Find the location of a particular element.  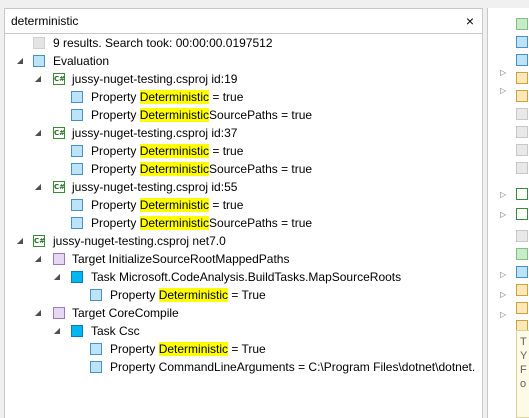

search-box: × is located at coordinates (243, 21).